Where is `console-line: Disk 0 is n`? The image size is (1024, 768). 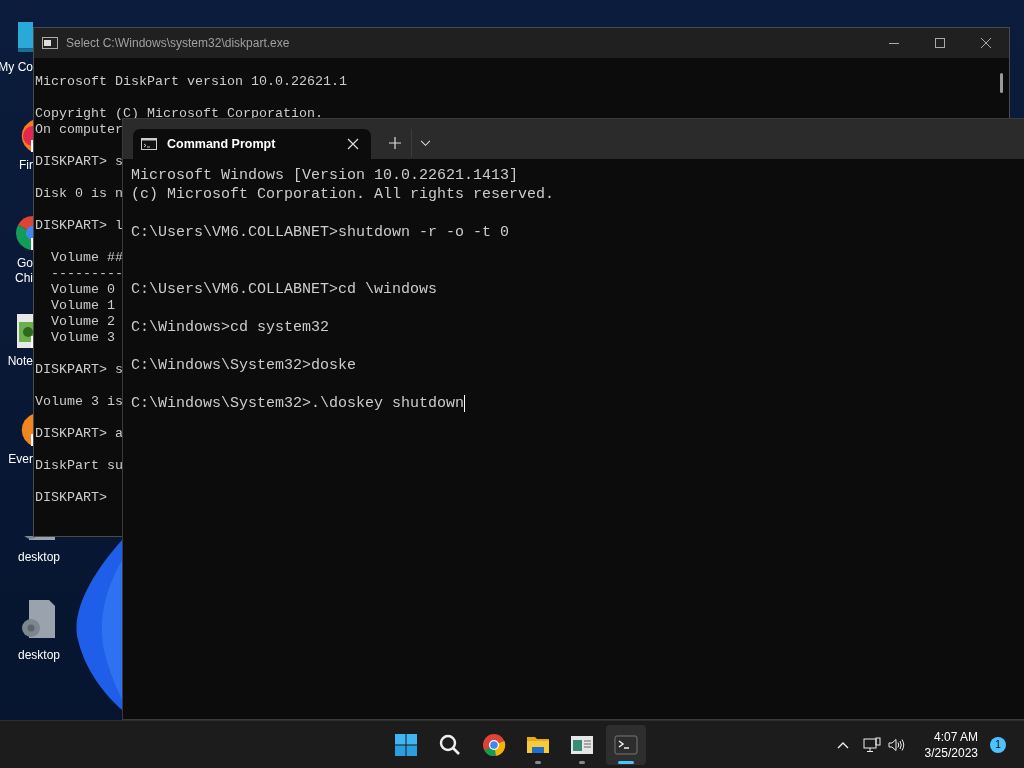 console-line: Disk 0 is n is located at coordinates (79, 194).